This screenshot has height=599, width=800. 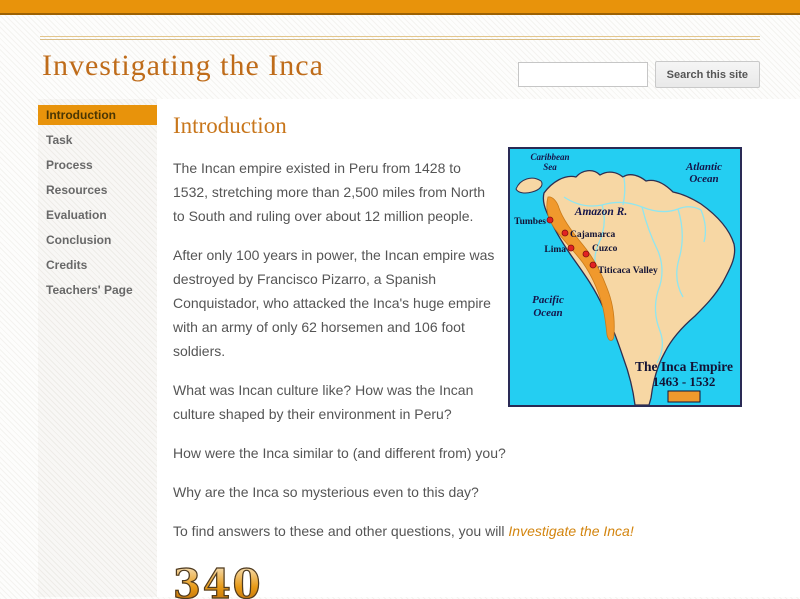 I want to click on map-dot-lima, so click(x=571, y=248).